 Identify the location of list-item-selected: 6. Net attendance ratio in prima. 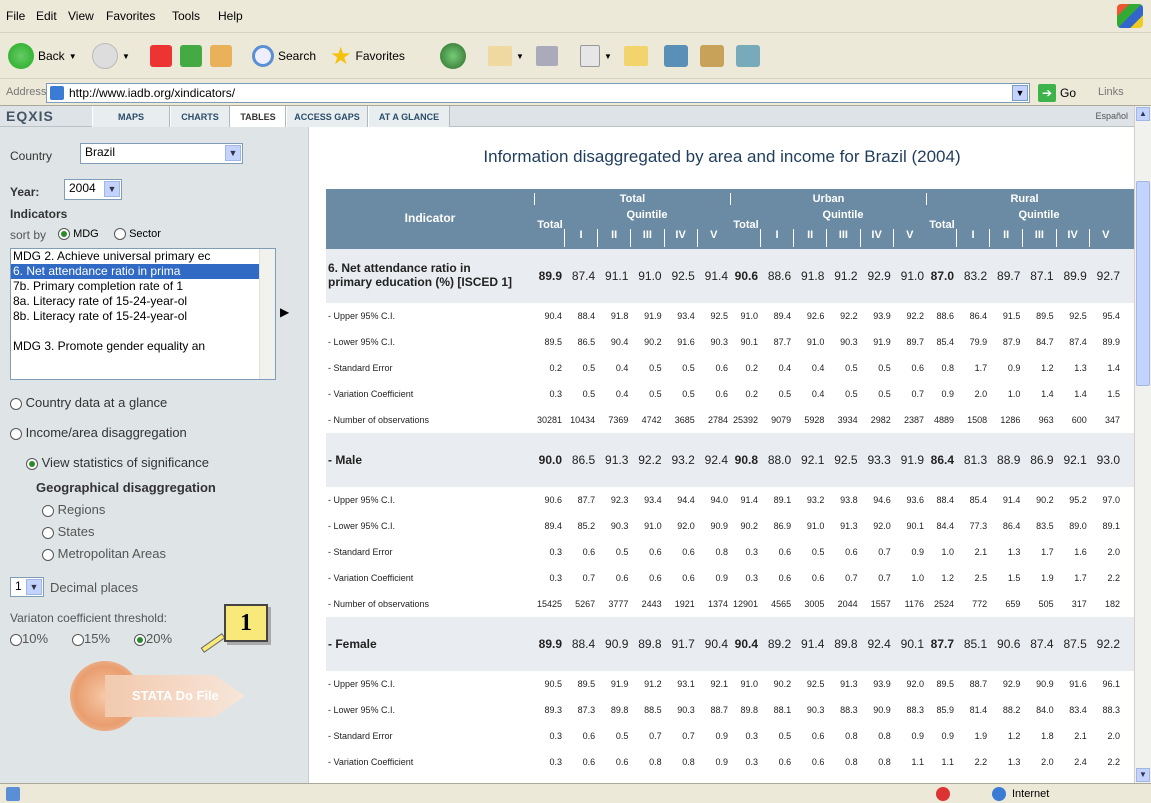
(143, 271).